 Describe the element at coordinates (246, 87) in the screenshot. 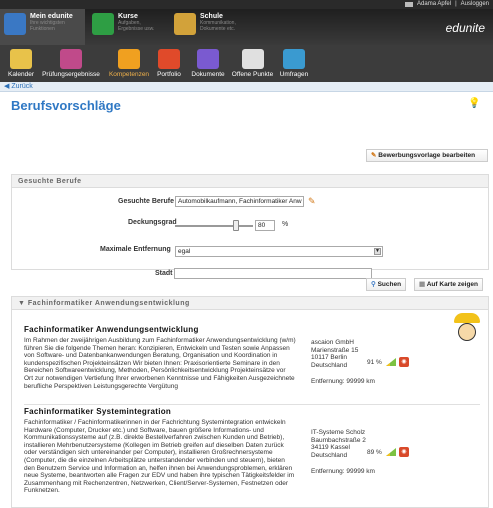

I see `back-link: ◀ Zurück` at that location.